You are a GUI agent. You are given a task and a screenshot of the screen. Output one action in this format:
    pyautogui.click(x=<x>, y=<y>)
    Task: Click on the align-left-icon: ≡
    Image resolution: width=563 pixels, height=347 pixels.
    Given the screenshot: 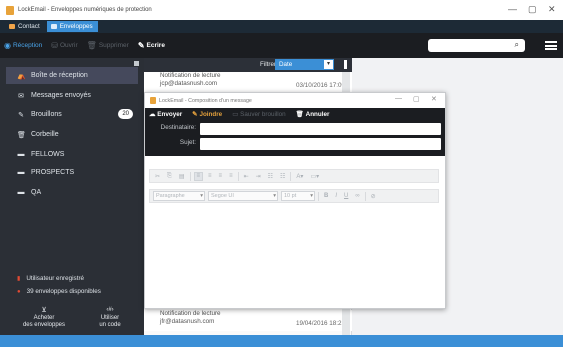 What is the action you would take?
    pyautogui.click(x=198, y=176)
    